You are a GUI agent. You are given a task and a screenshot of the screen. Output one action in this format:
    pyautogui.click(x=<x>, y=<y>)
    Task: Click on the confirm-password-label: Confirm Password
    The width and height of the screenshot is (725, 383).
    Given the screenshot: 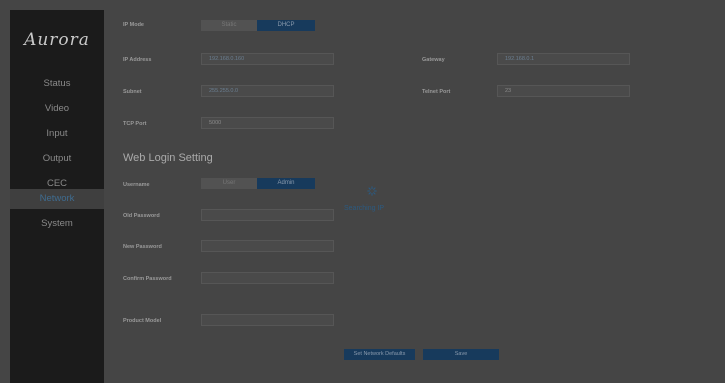 What is the action you would take?
    pyautogui.click(x=147, y=279)
    